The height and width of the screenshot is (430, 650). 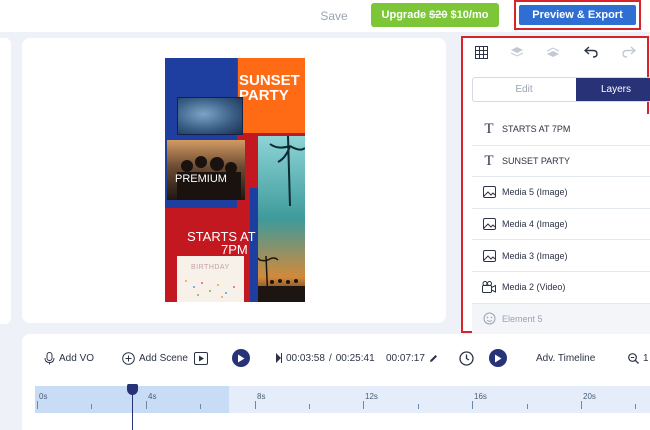 What do you see at coordinates (152, 396) in the screenshot?
I see `tick-label: 4s` at bounding box center [152, 396].